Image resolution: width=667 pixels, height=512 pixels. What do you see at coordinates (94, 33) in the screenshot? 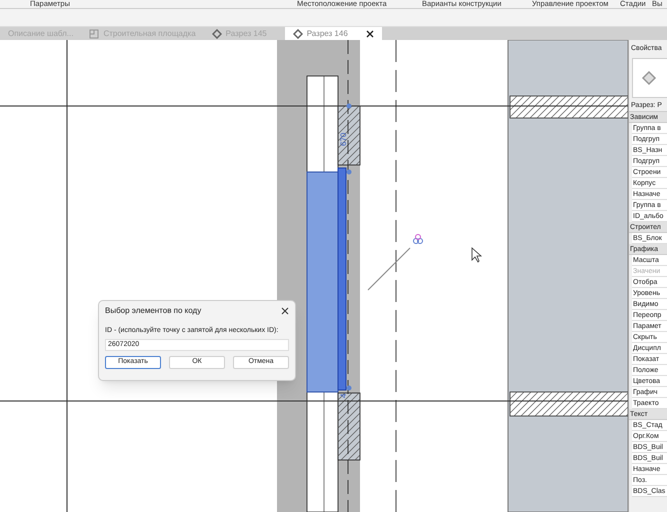
I see `plan-icon` at bounding box center [94, 33].